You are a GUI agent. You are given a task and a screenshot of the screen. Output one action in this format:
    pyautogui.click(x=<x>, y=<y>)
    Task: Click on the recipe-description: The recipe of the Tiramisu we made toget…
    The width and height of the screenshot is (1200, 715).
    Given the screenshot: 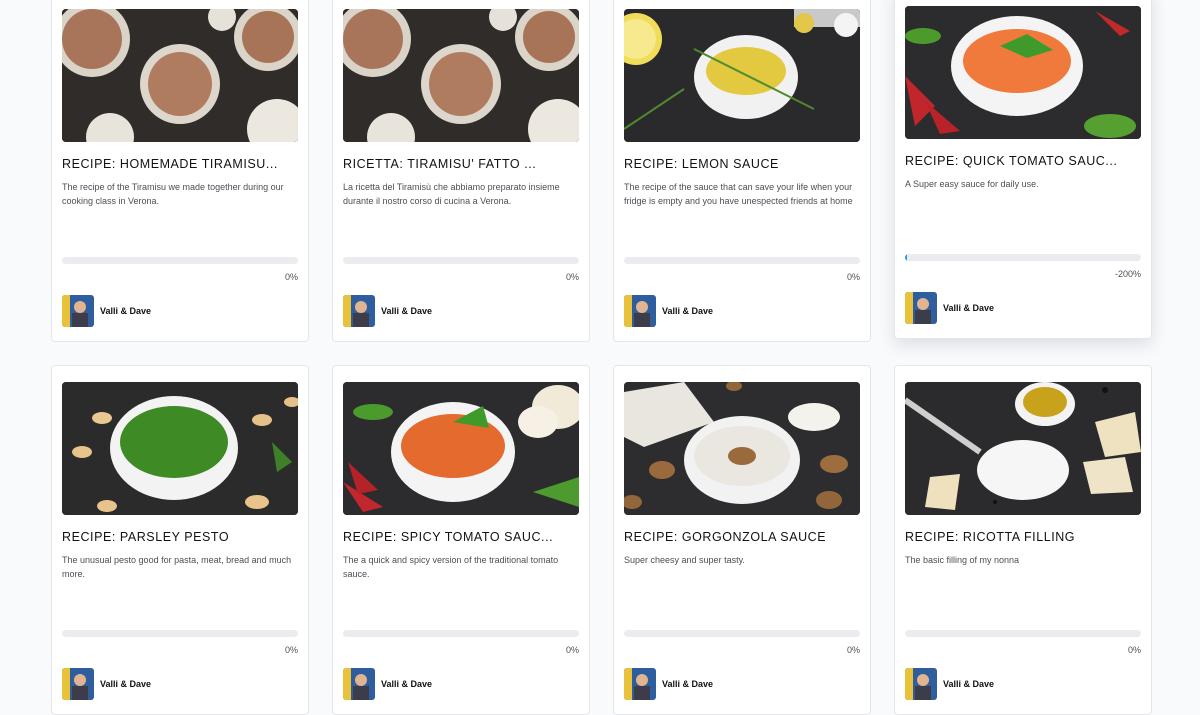 What is the action you would take?
    pyautogui.click(x=173, y=194)
    